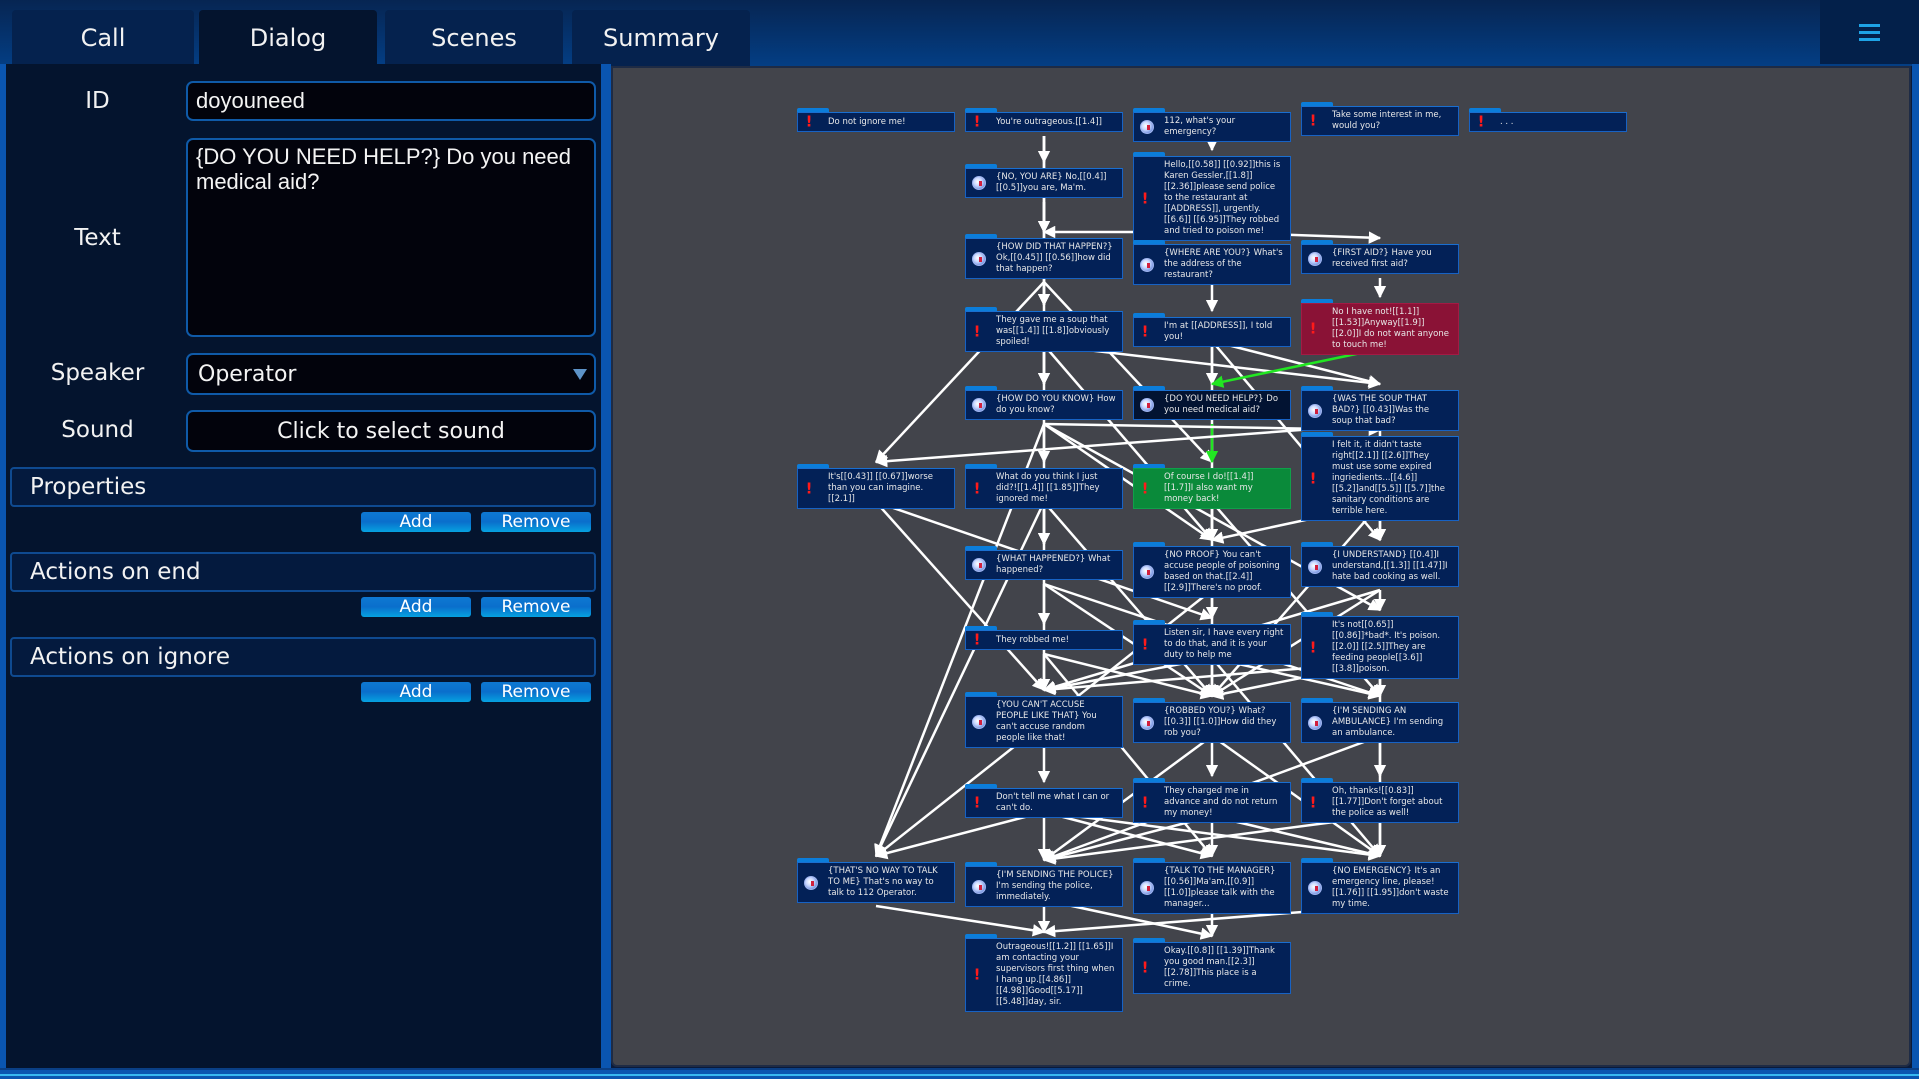 This screenshot has width=1919, height=1079. What do you see at coordinates (1044, 403) in the screenshot?
I see `dialog-node: {HOW DO YOU KNOW} How do you know?` at bounding box center [1044, 403].